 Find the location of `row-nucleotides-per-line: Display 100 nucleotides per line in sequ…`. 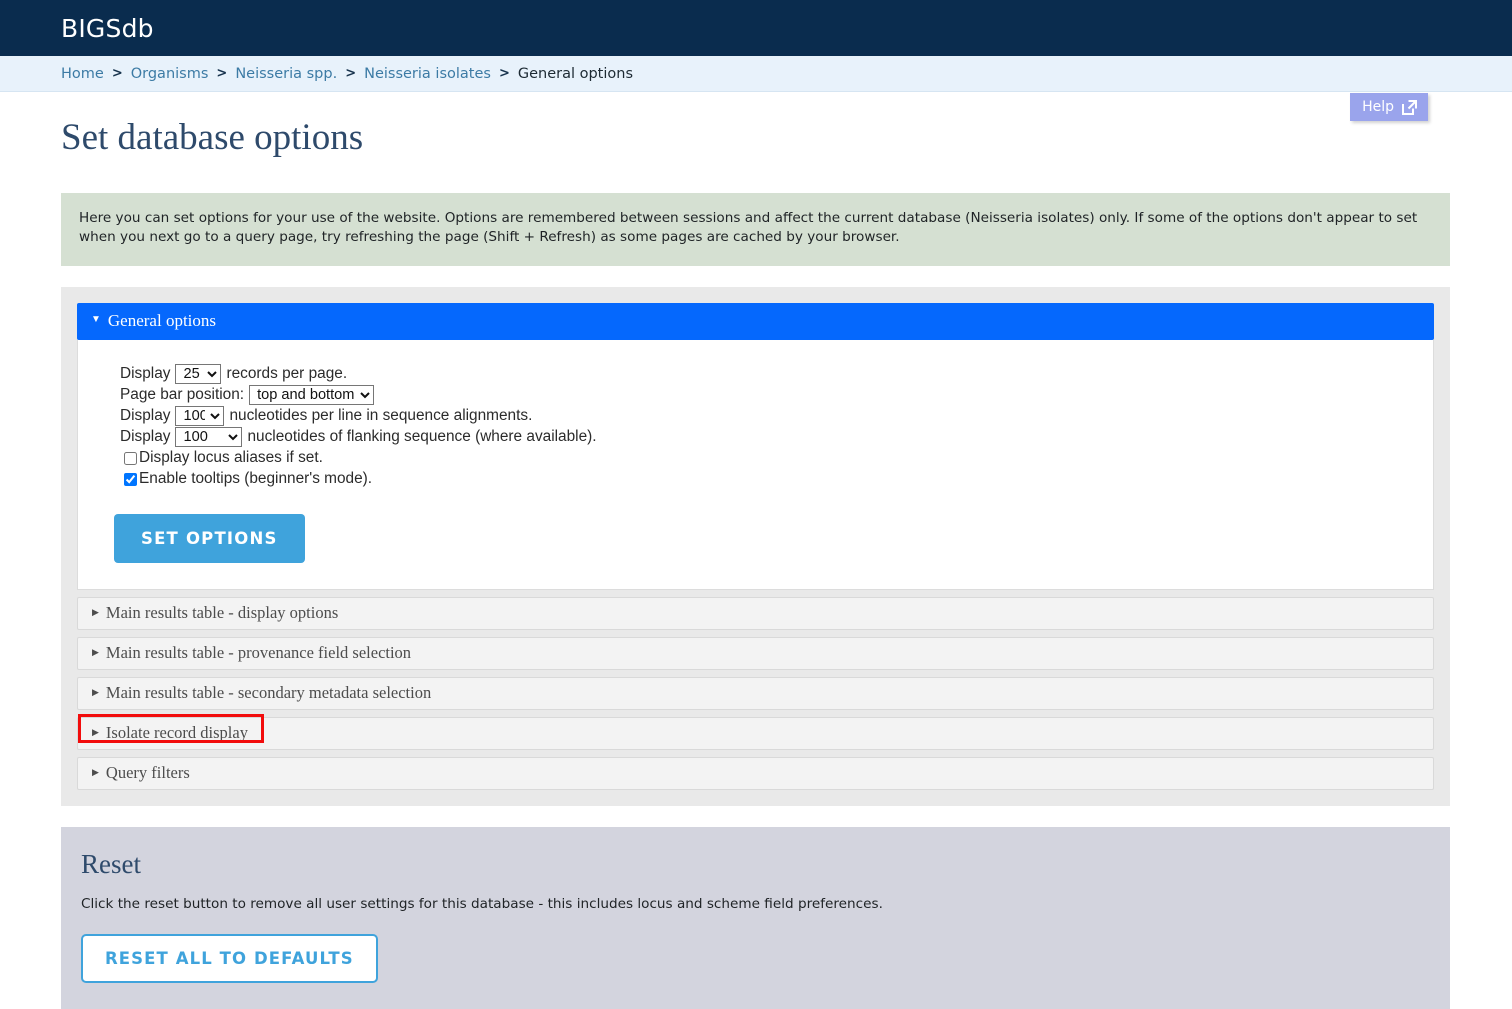

row-nucleotides-per-line: Display 100 nucleotides per line in sequ… is located at coordinates (776, 416).